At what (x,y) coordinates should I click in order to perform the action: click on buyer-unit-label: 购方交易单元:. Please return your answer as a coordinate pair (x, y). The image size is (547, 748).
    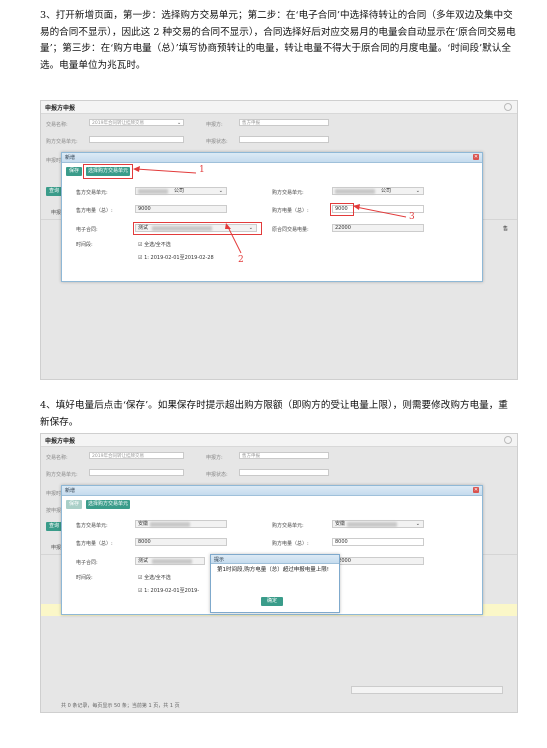
    Looking at the image, I should click on (288, 526).